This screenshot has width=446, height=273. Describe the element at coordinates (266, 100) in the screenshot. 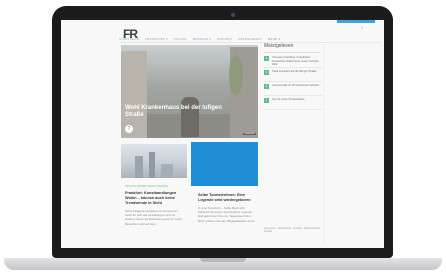

I see `most-read-number: 4` at that location.